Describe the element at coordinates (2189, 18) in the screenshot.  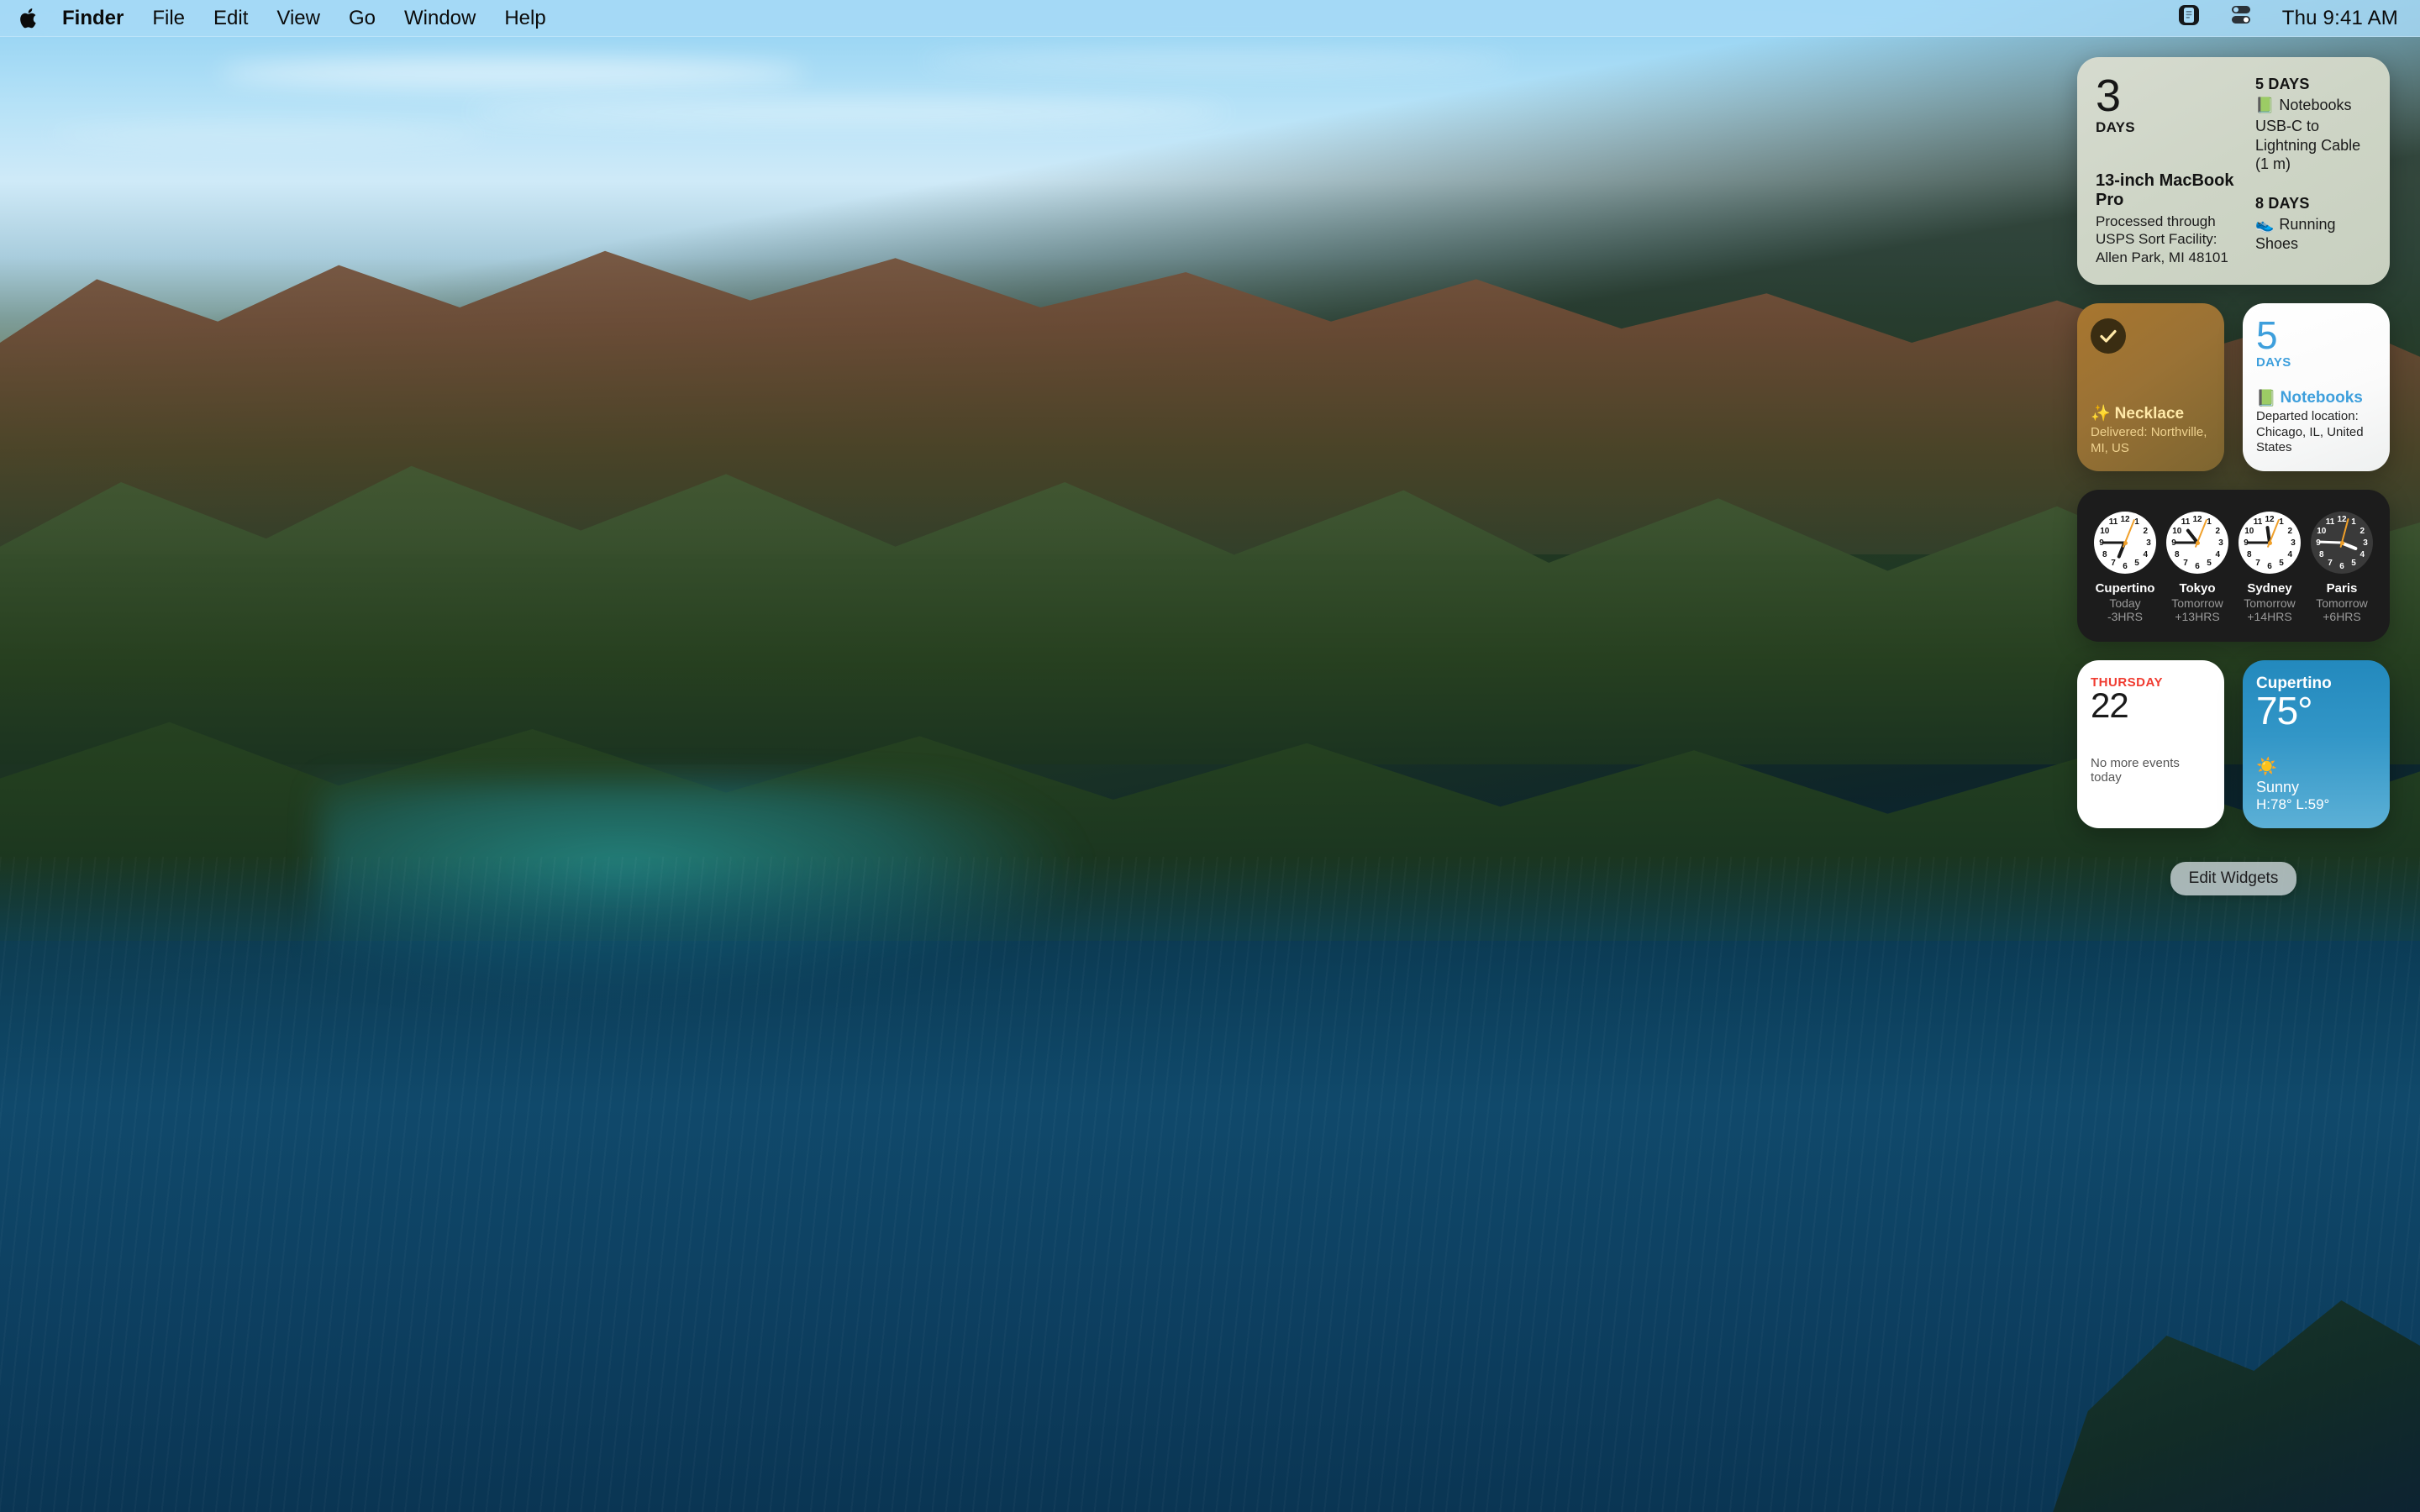
I see `notification-center-icon` at that location.